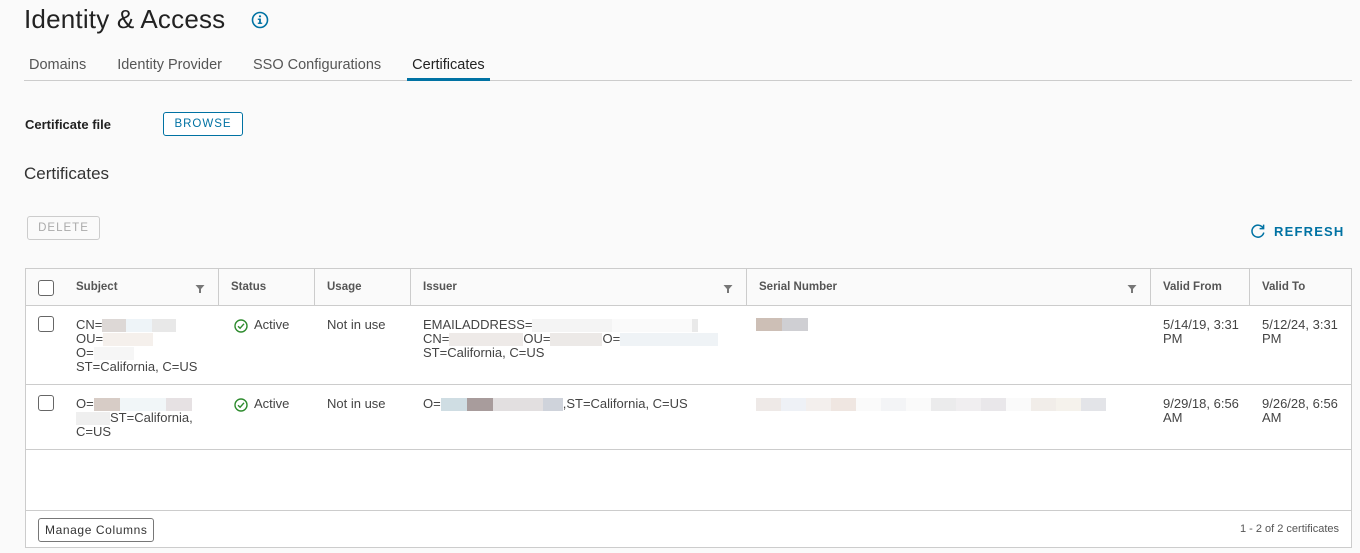  Describe the element at coordinates (484, 353) in the screenshot. I see `issuer-line: ST=California, C=US` at that location.